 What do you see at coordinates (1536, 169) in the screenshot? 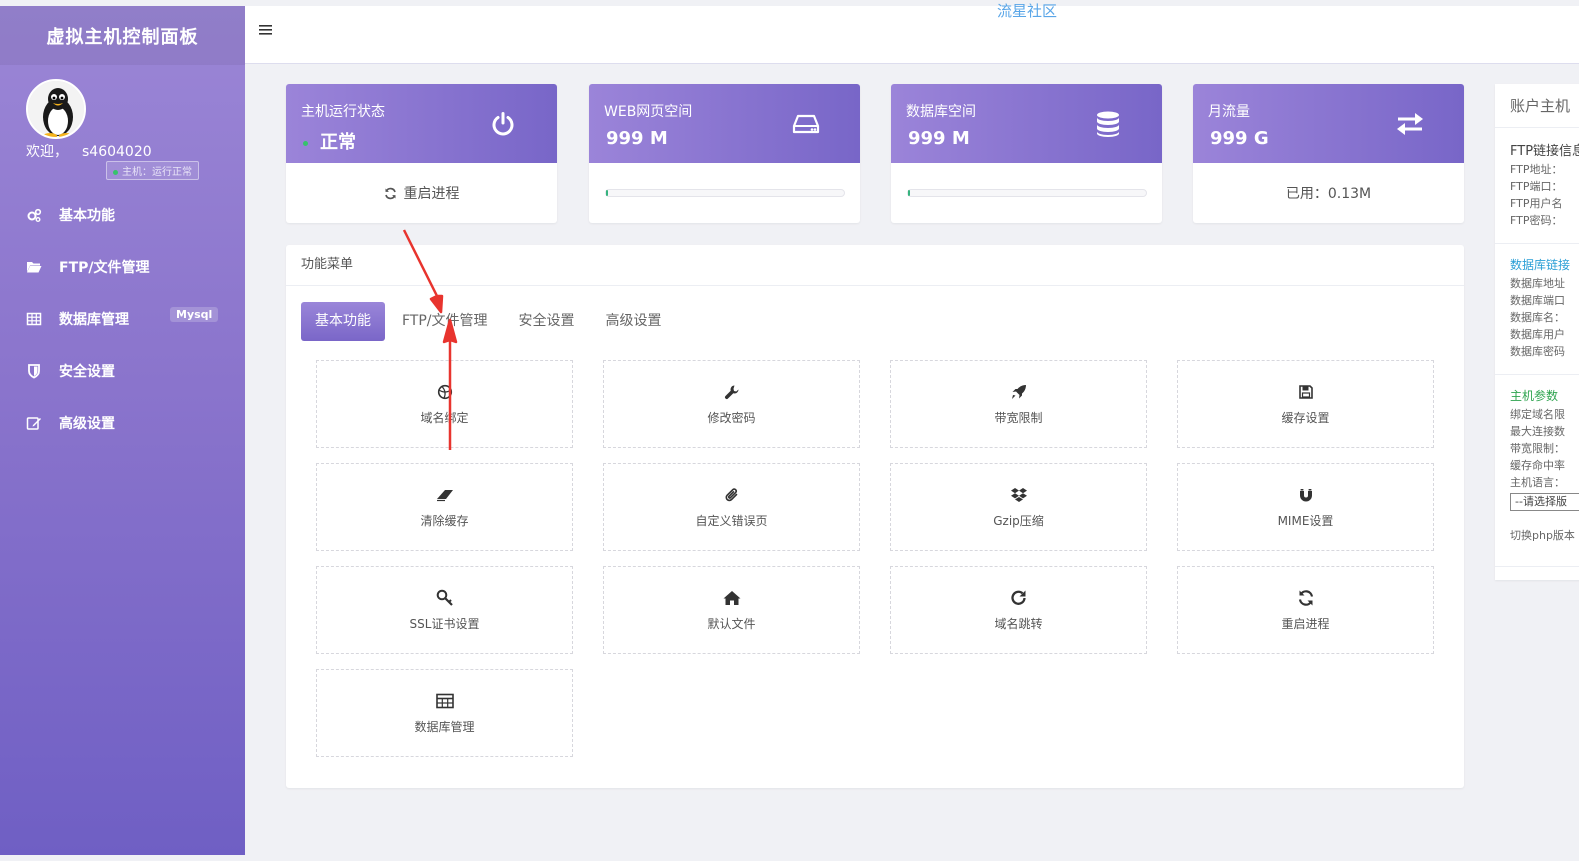
I see `ftp-address-label: FTP地址：` at bounding box center [1536, 169].